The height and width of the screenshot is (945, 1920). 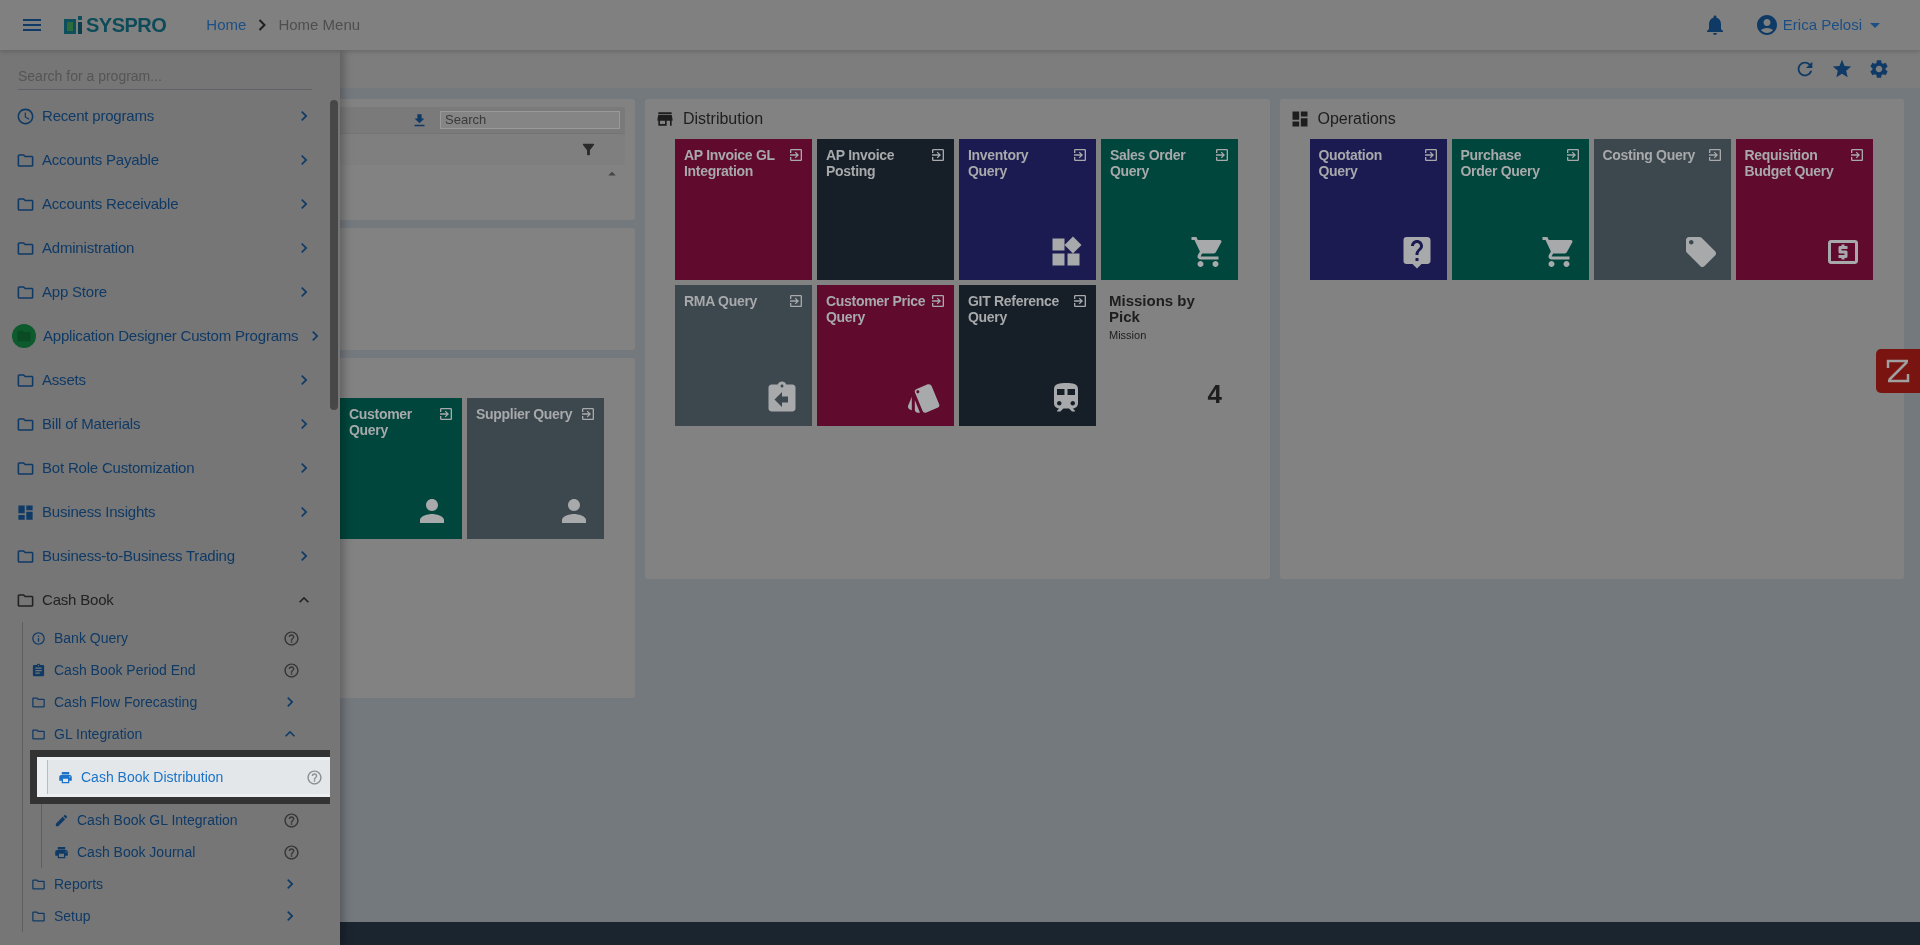 What do you see at coordinates (182, 852) in the screenshot?
I see `menu-item: Cash Book Journal` at bounding box center [182, 852].